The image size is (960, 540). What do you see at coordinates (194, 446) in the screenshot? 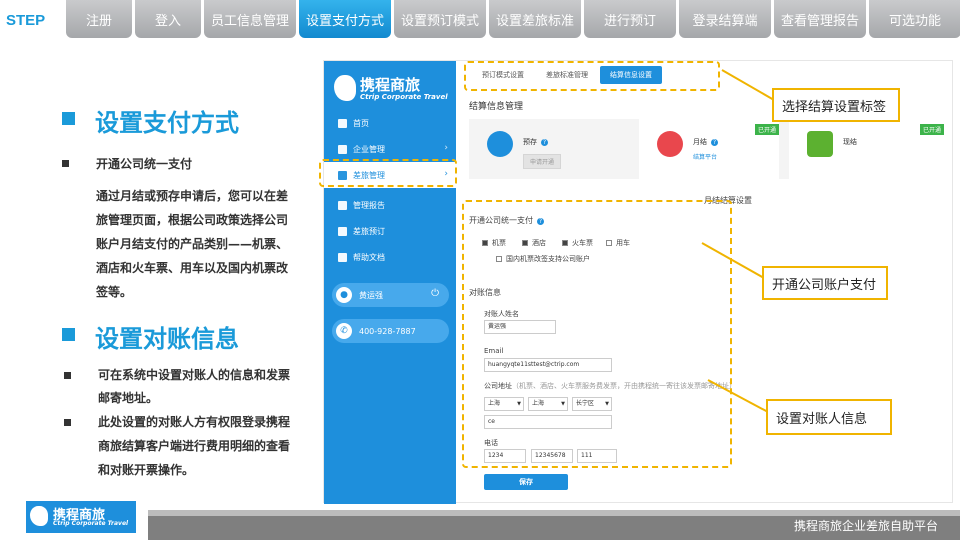
I see `section2-bullet2-line2: 商旅结算客户端进行费用明细的查看` at bounding box center [194, 446].